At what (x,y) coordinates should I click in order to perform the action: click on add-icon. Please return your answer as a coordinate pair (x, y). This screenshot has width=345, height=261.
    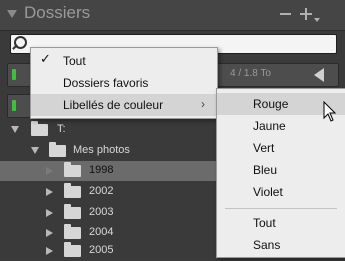
    Looking at the image, I should click on (306, 14).